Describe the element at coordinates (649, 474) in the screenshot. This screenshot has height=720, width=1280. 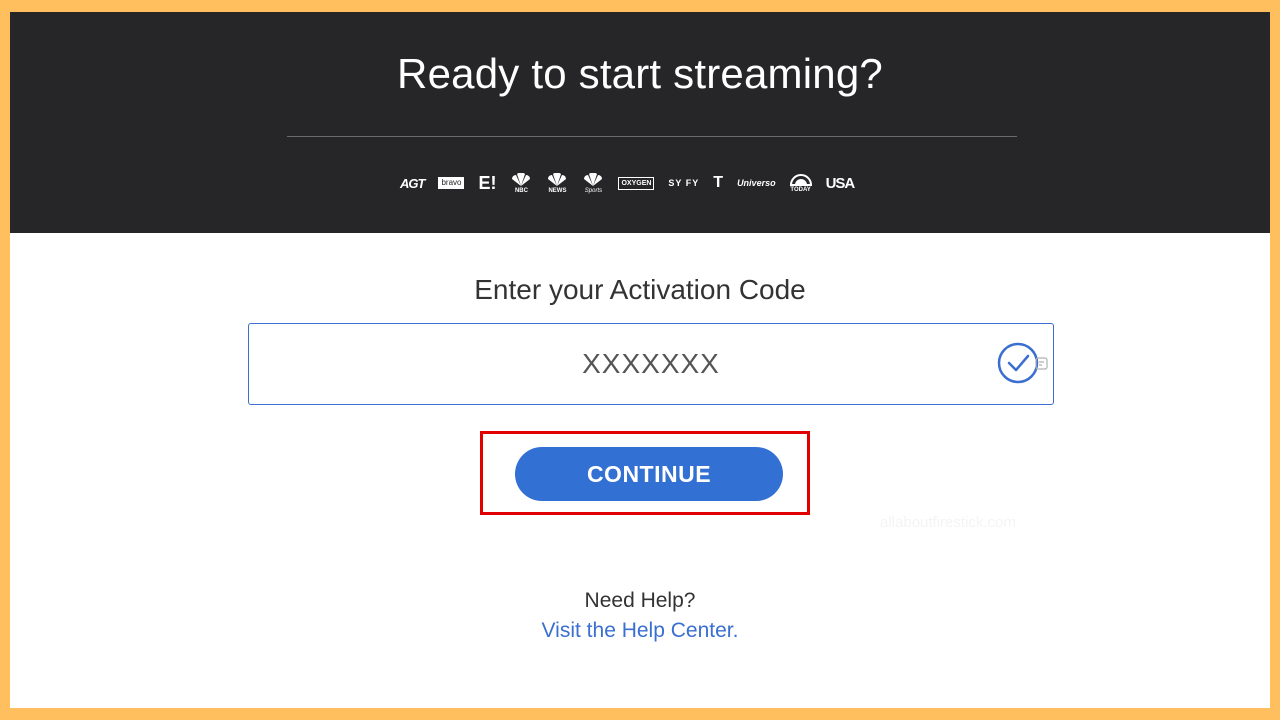
I see `continue-button: CONTINUE` at that location.